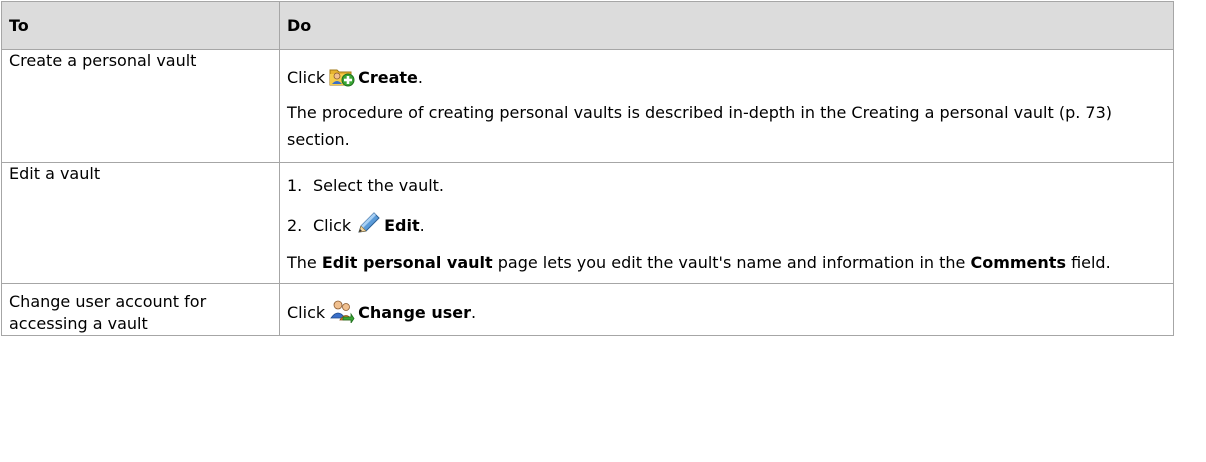 This screenshot has width=1206, height=462. What do you see at coordinates (726, 305) in the screenshot?
I see `change-user-instruction: Click Change user.` at bounding box center [726, 305].